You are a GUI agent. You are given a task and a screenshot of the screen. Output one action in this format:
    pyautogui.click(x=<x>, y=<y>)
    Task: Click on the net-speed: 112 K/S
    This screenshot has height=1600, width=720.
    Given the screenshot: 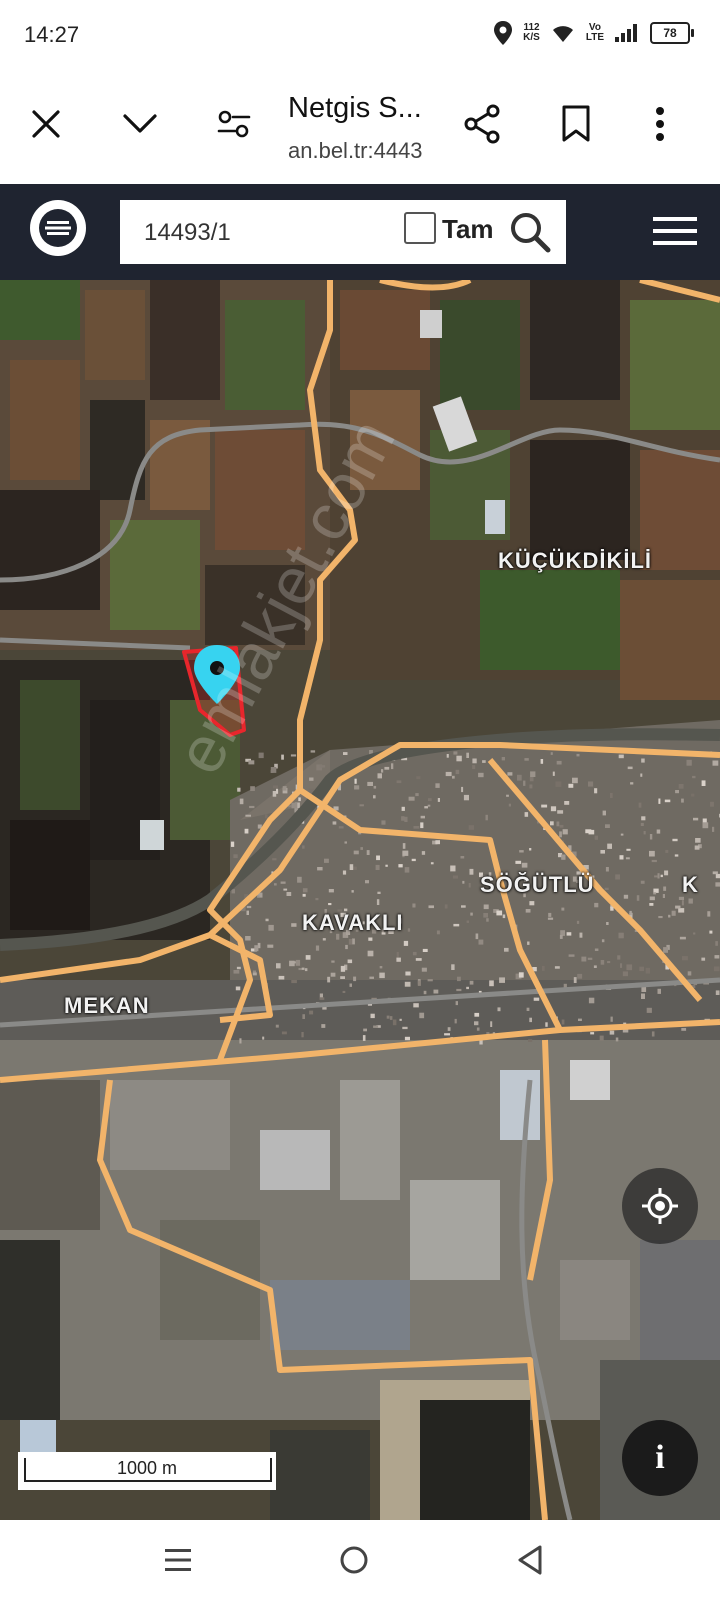 What is the action you would take?
    pyautogui.click(x=531, y=33)
    